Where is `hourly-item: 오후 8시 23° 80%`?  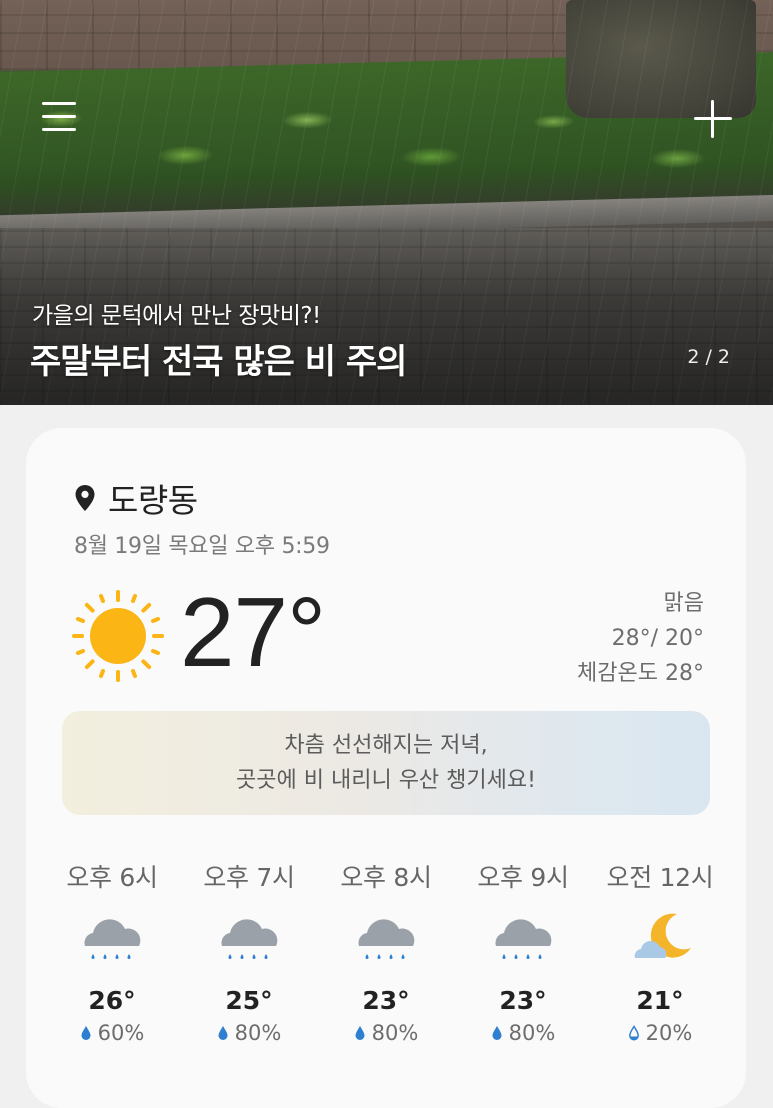 hourly-item: 오후 8시 23° 80% is located at coordinates (386, 951).